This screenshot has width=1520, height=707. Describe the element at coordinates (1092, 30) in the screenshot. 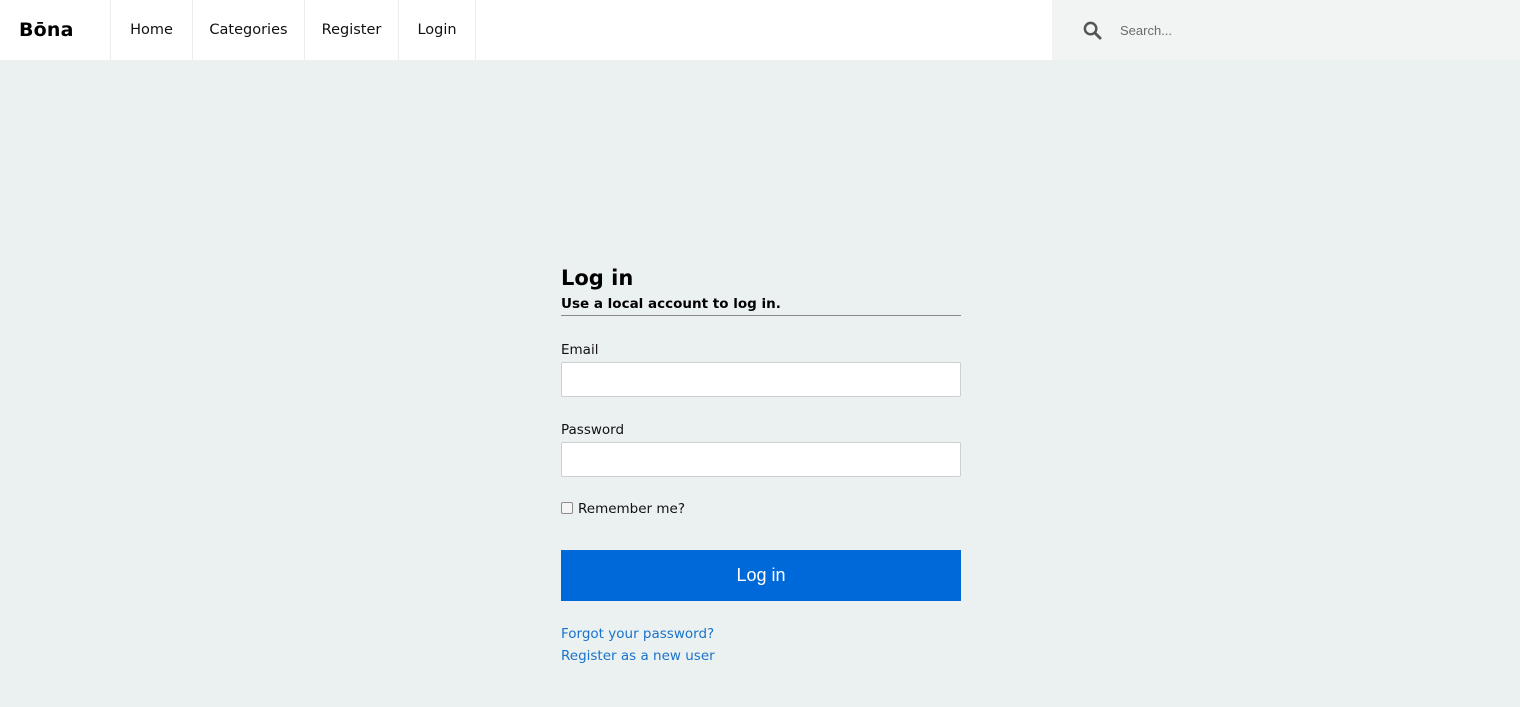

I see `search-icon` at that location.